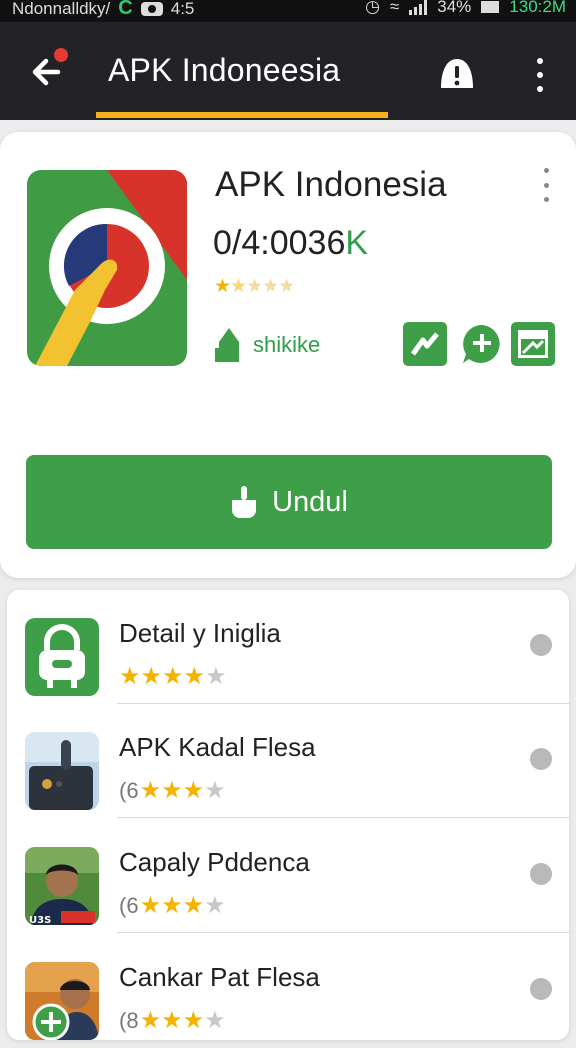  What do you see at coordinates (288, 11) in the screenshot?
I see `status-bar: Ndonnalldky/ C 4:5 ◷ ≈ 34% 130:2M` at bounding box center [288, 11].